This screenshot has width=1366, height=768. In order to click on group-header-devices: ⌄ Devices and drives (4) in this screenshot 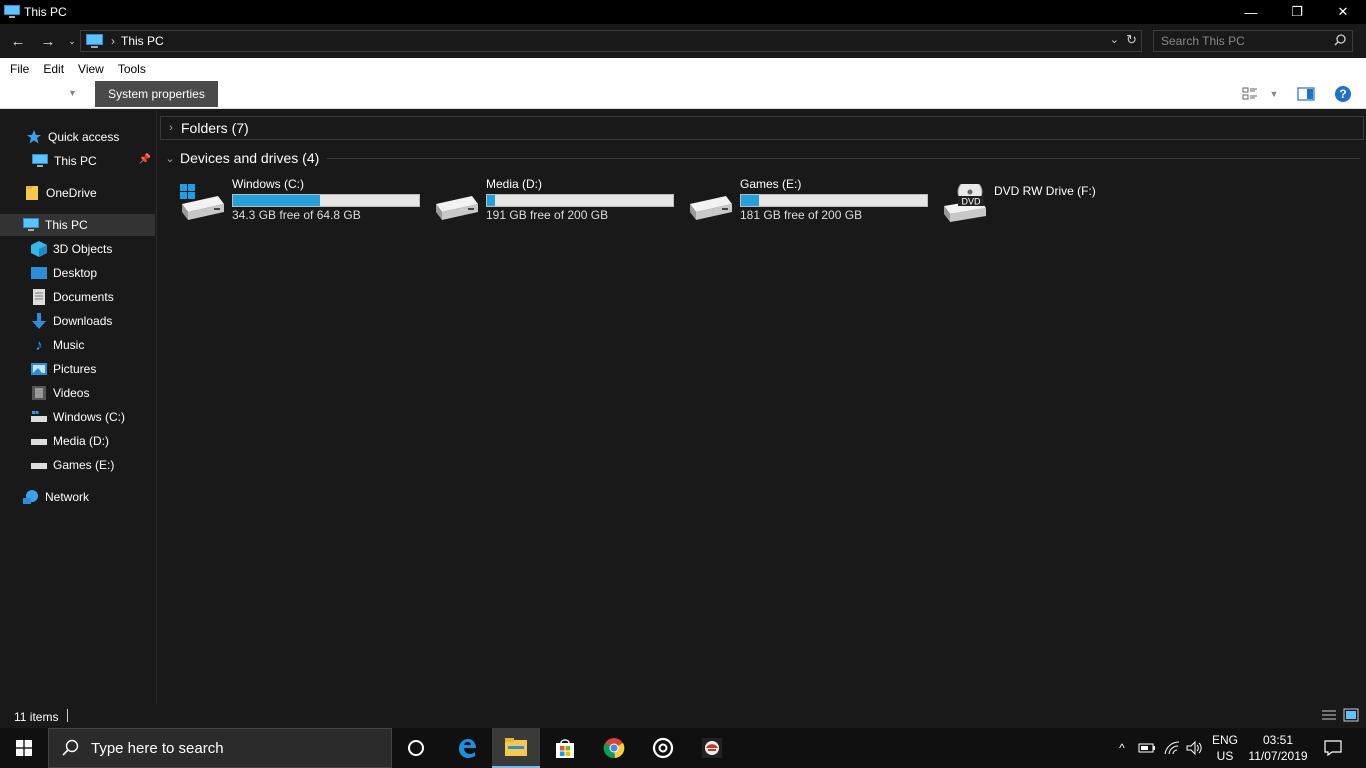, I will do `click(762, 158)`.